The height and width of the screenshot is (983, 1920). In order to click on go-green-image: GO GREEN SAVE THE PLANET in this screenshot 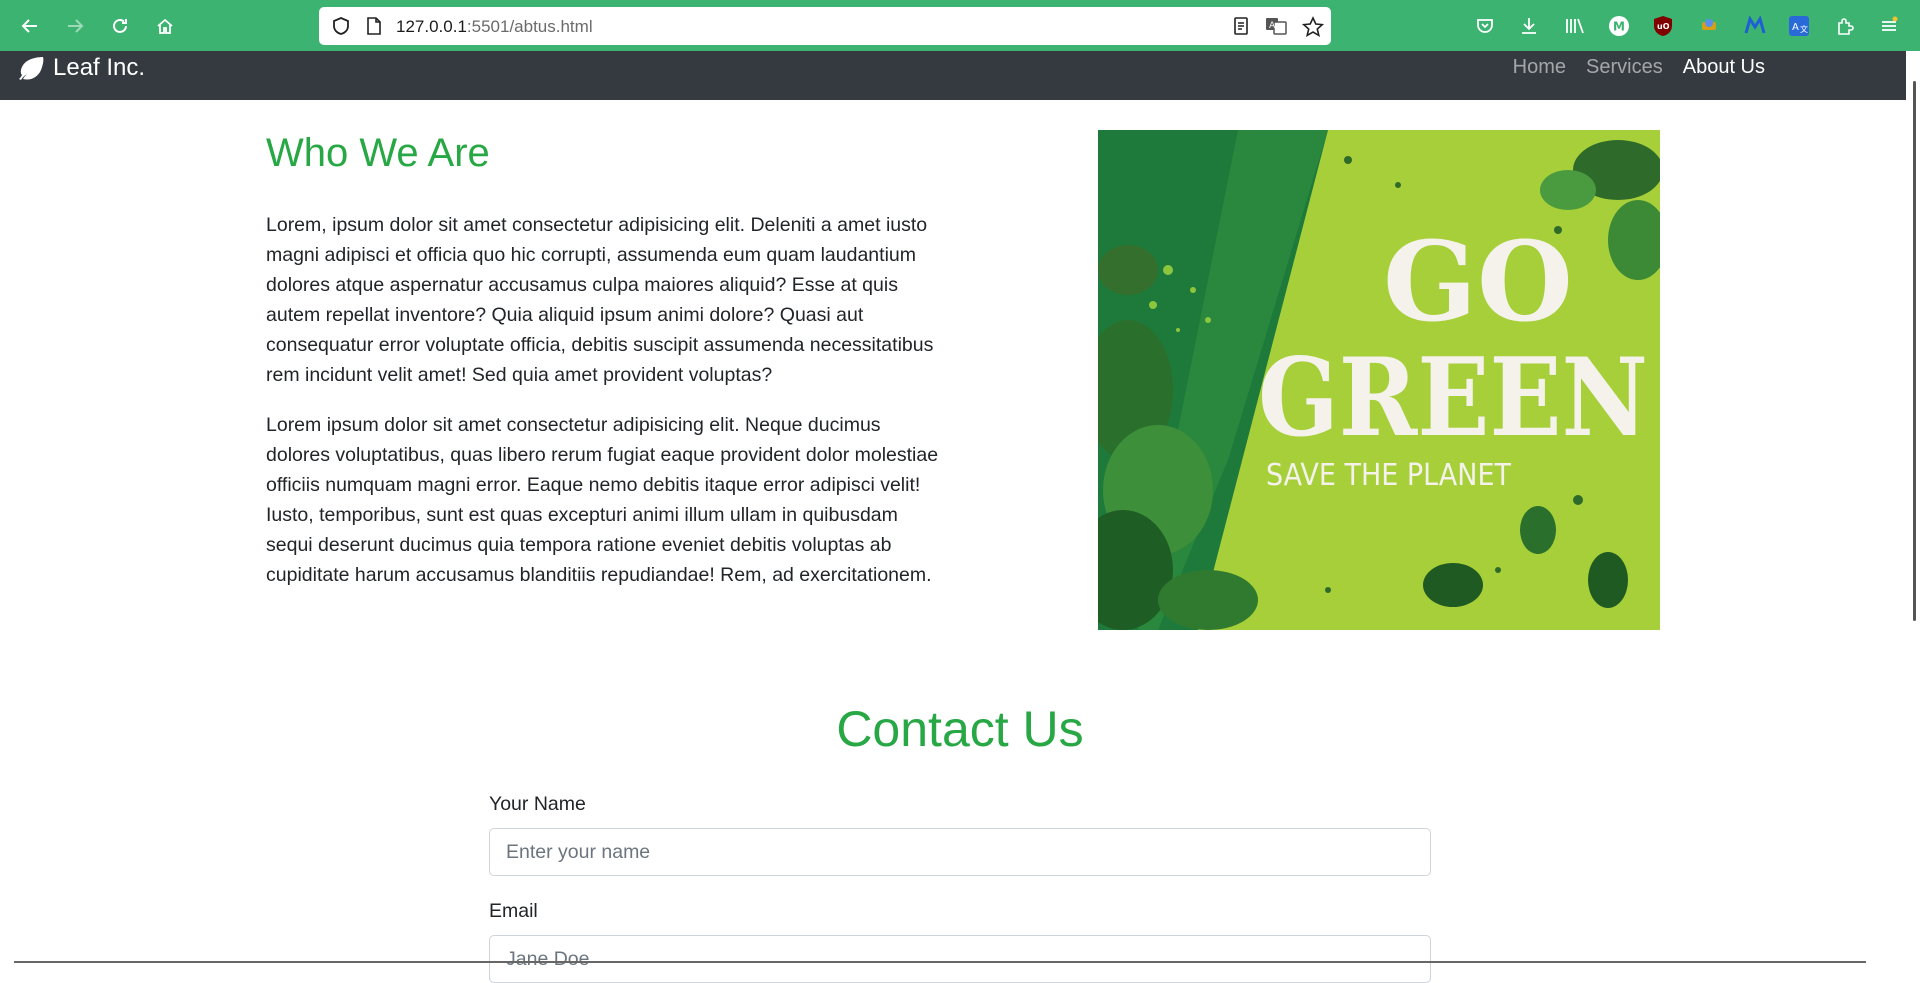, I will do `click(1379, 380)`.